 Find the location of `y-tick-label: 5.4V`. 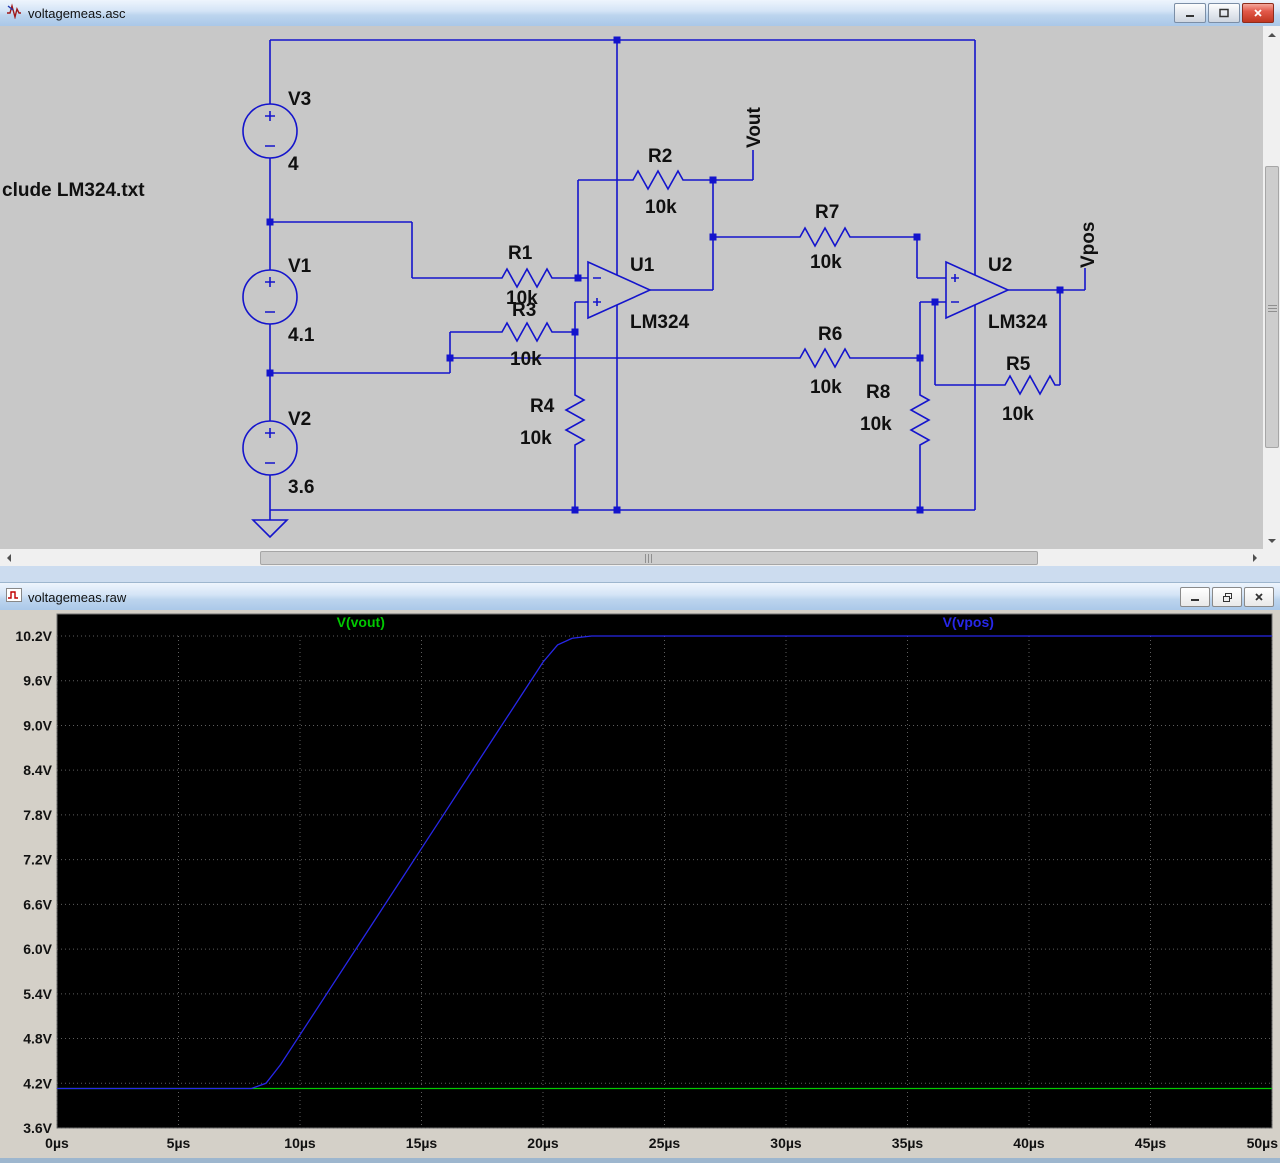

y-tick-label: 5.4V is located at coordinates (37, 994).